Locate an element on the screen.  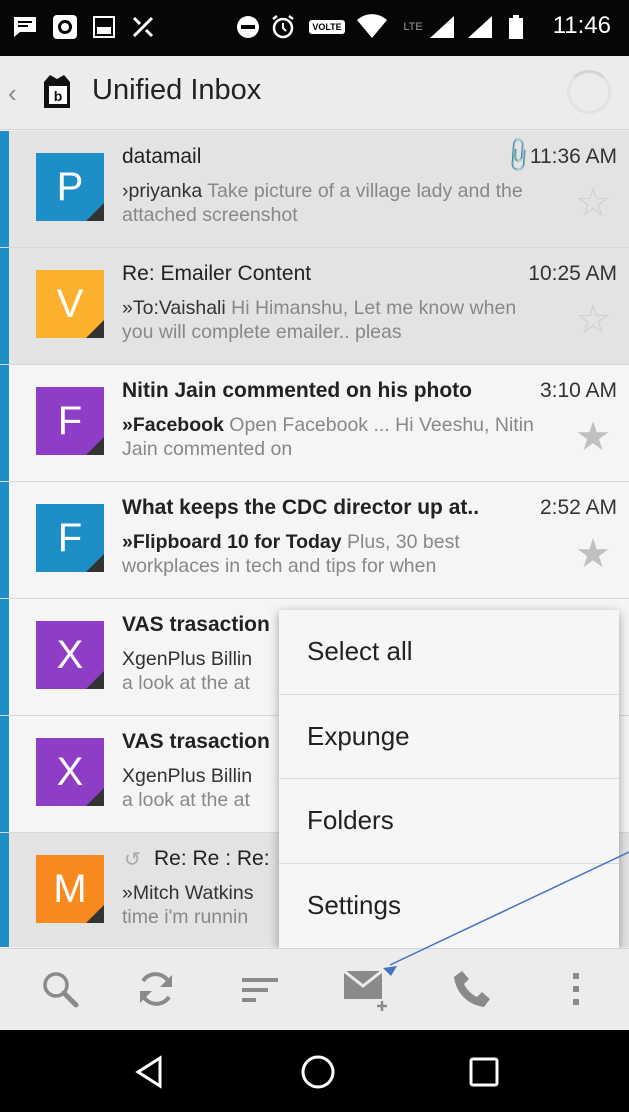
wifi-icon is located at coordinates (372, 27).